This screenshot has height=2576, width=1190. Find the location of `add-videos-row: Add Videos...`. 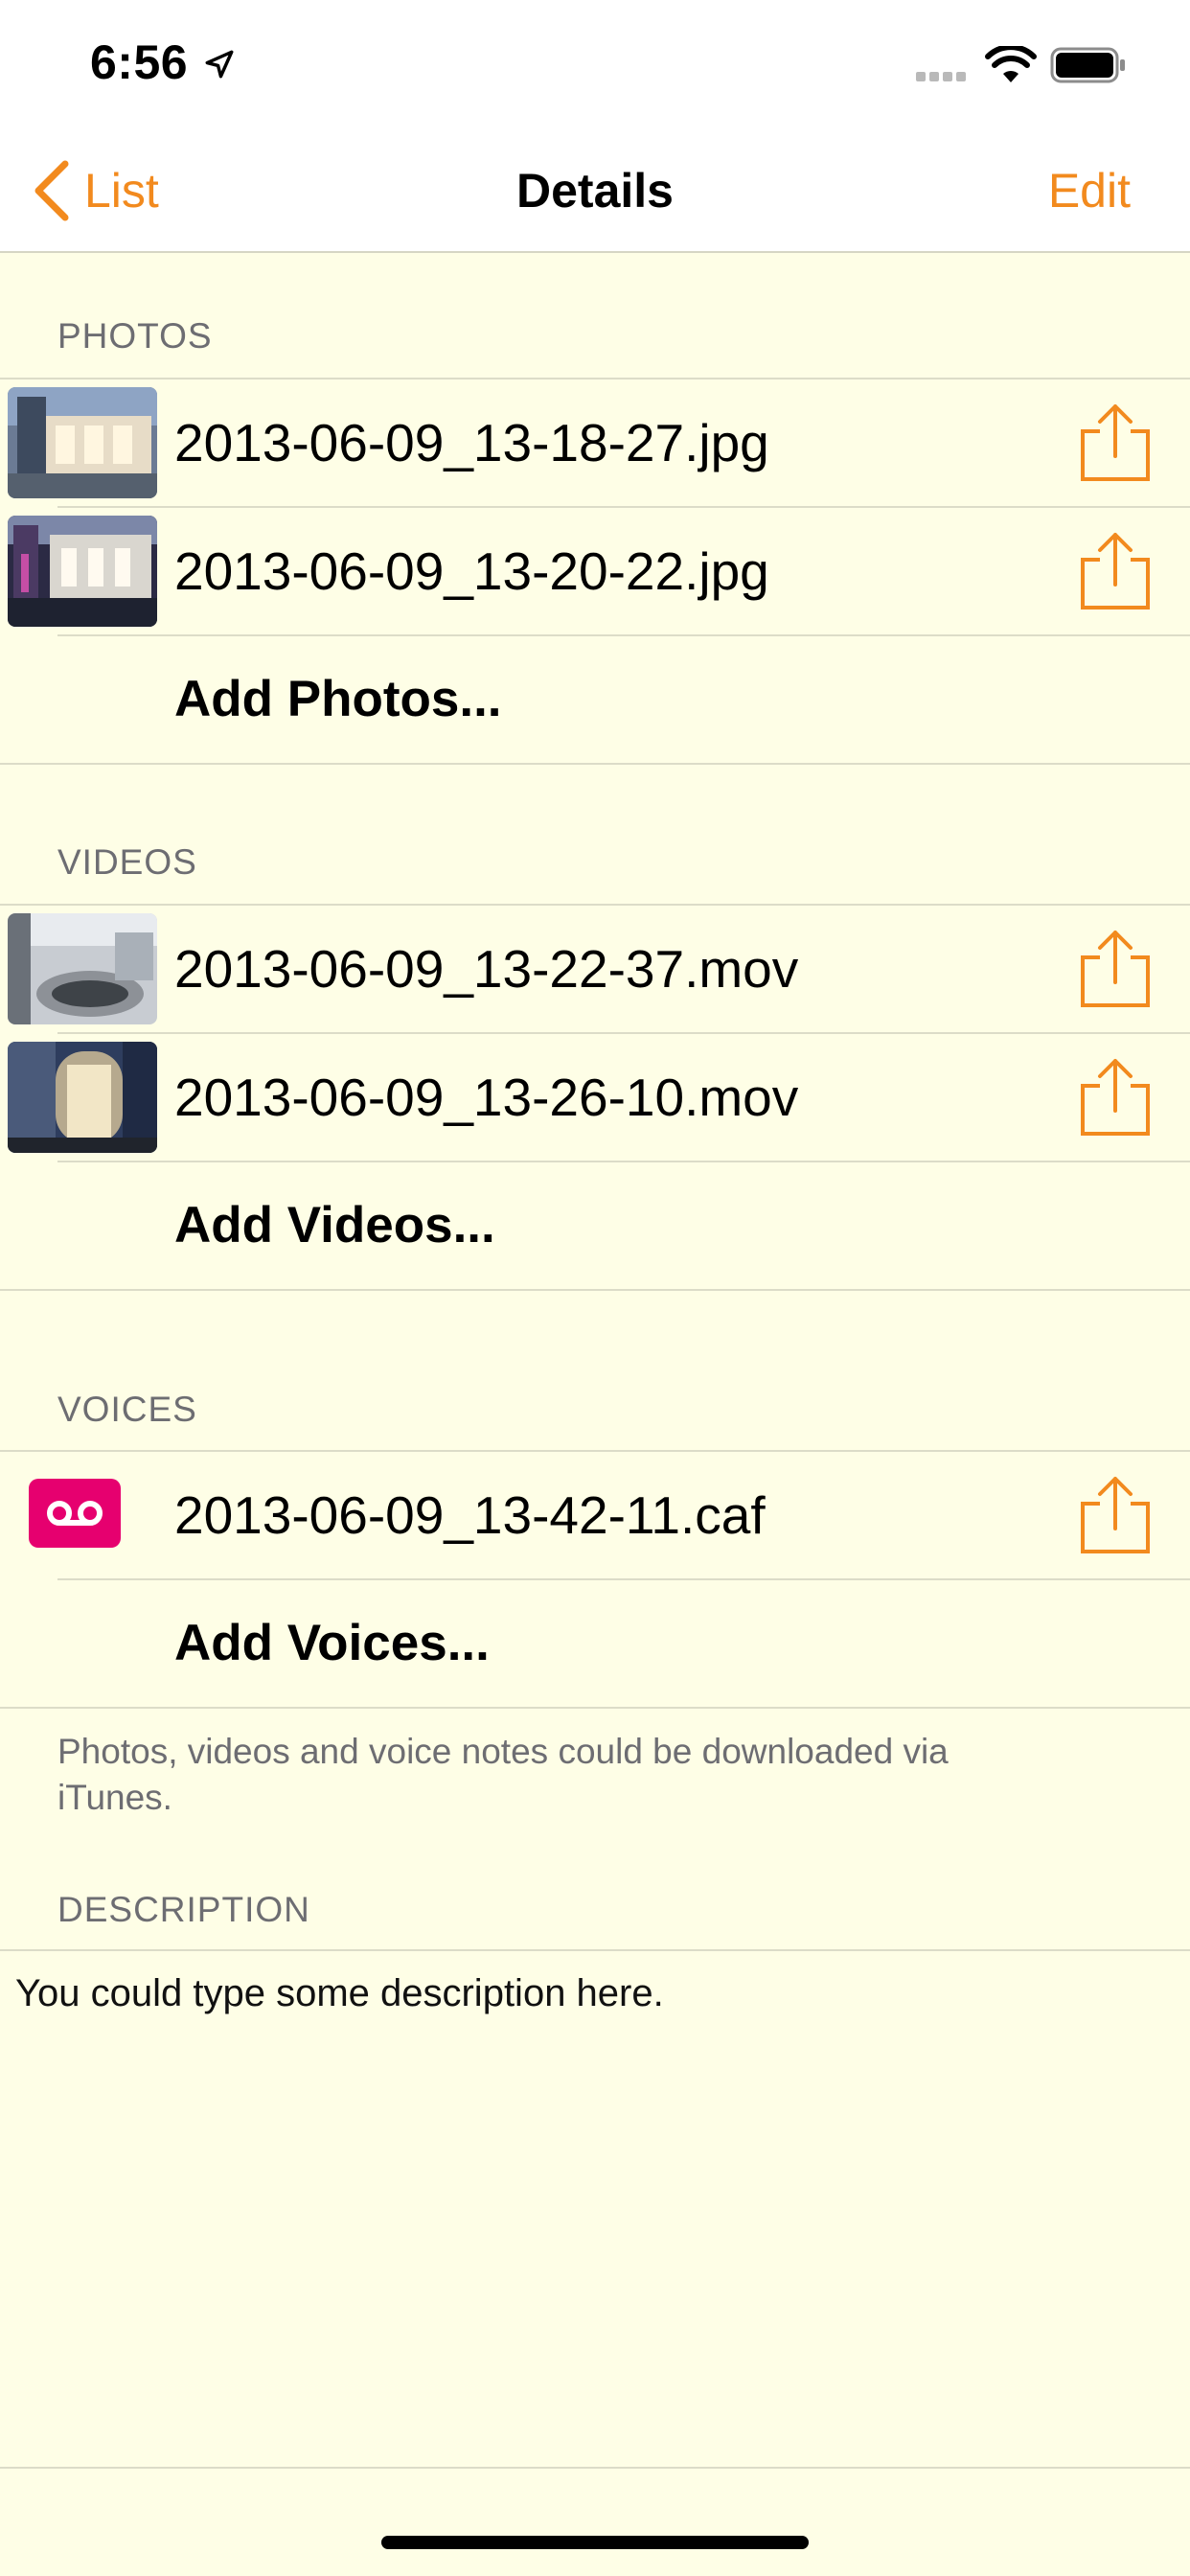

add-videos-row: Add Videos... is located at coordinates (595, 1225).